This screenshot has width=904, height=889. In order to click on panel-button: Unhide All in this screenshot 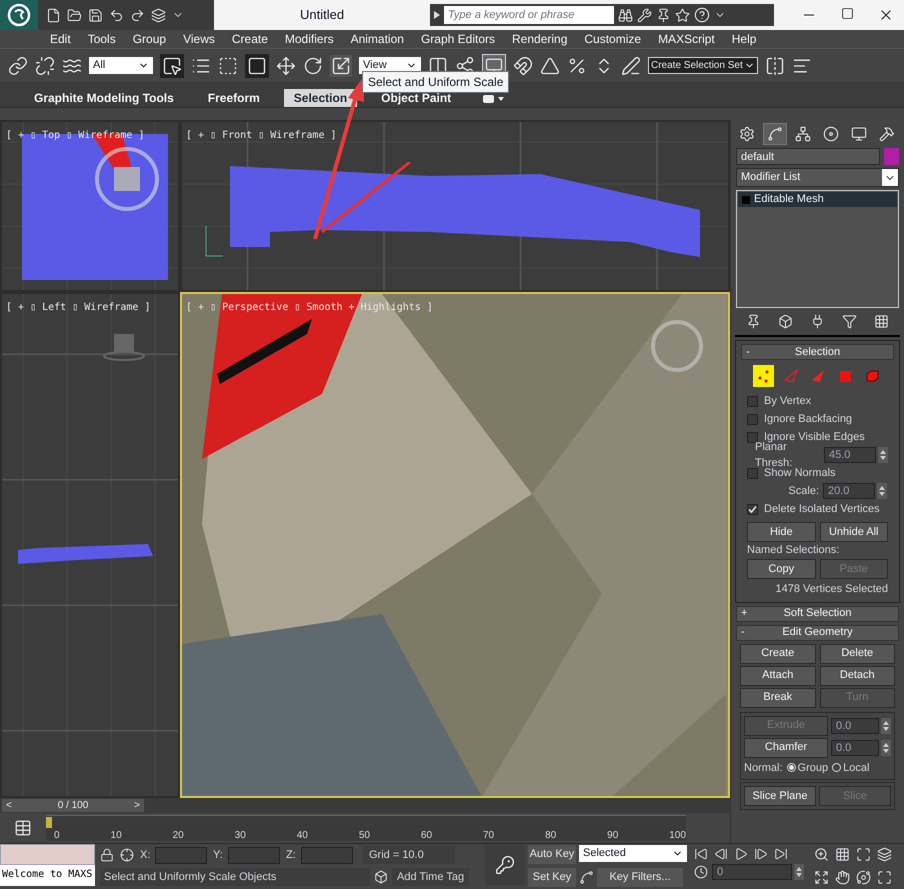, I will do `click(854, 532)`.